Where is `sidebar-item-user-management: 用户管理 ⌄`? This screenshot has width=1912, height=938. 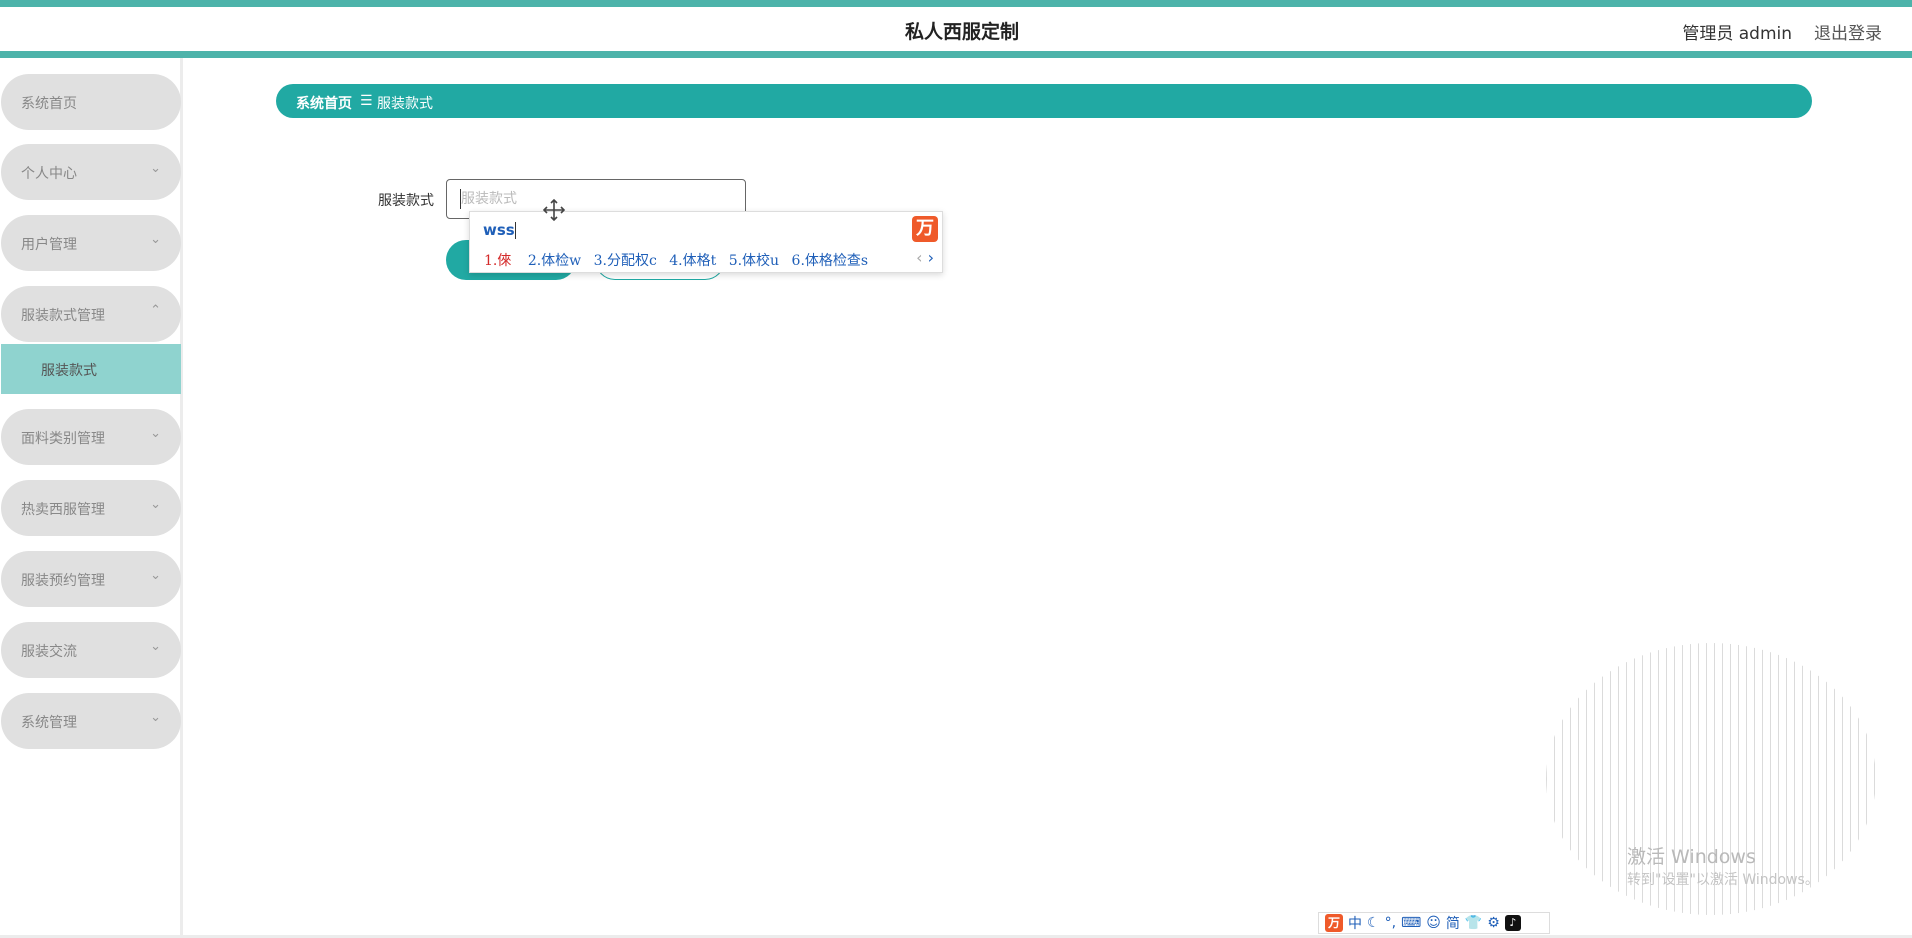
sidebar-item-user-management: 用户管理 ⌄ is located at coordinates (91, 243).